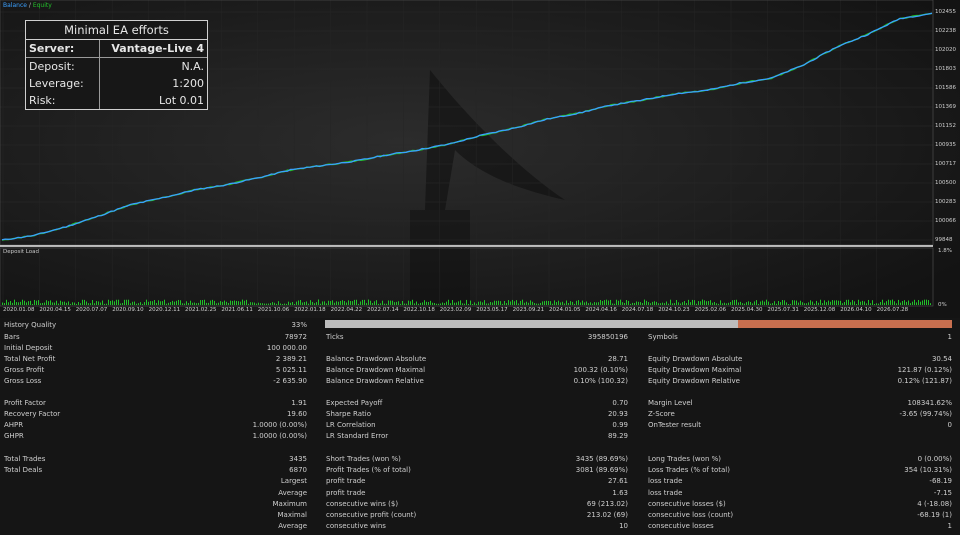 This screenshot has height=535, width=960. I want to click on report-value: -68.19, so click(940, 481).